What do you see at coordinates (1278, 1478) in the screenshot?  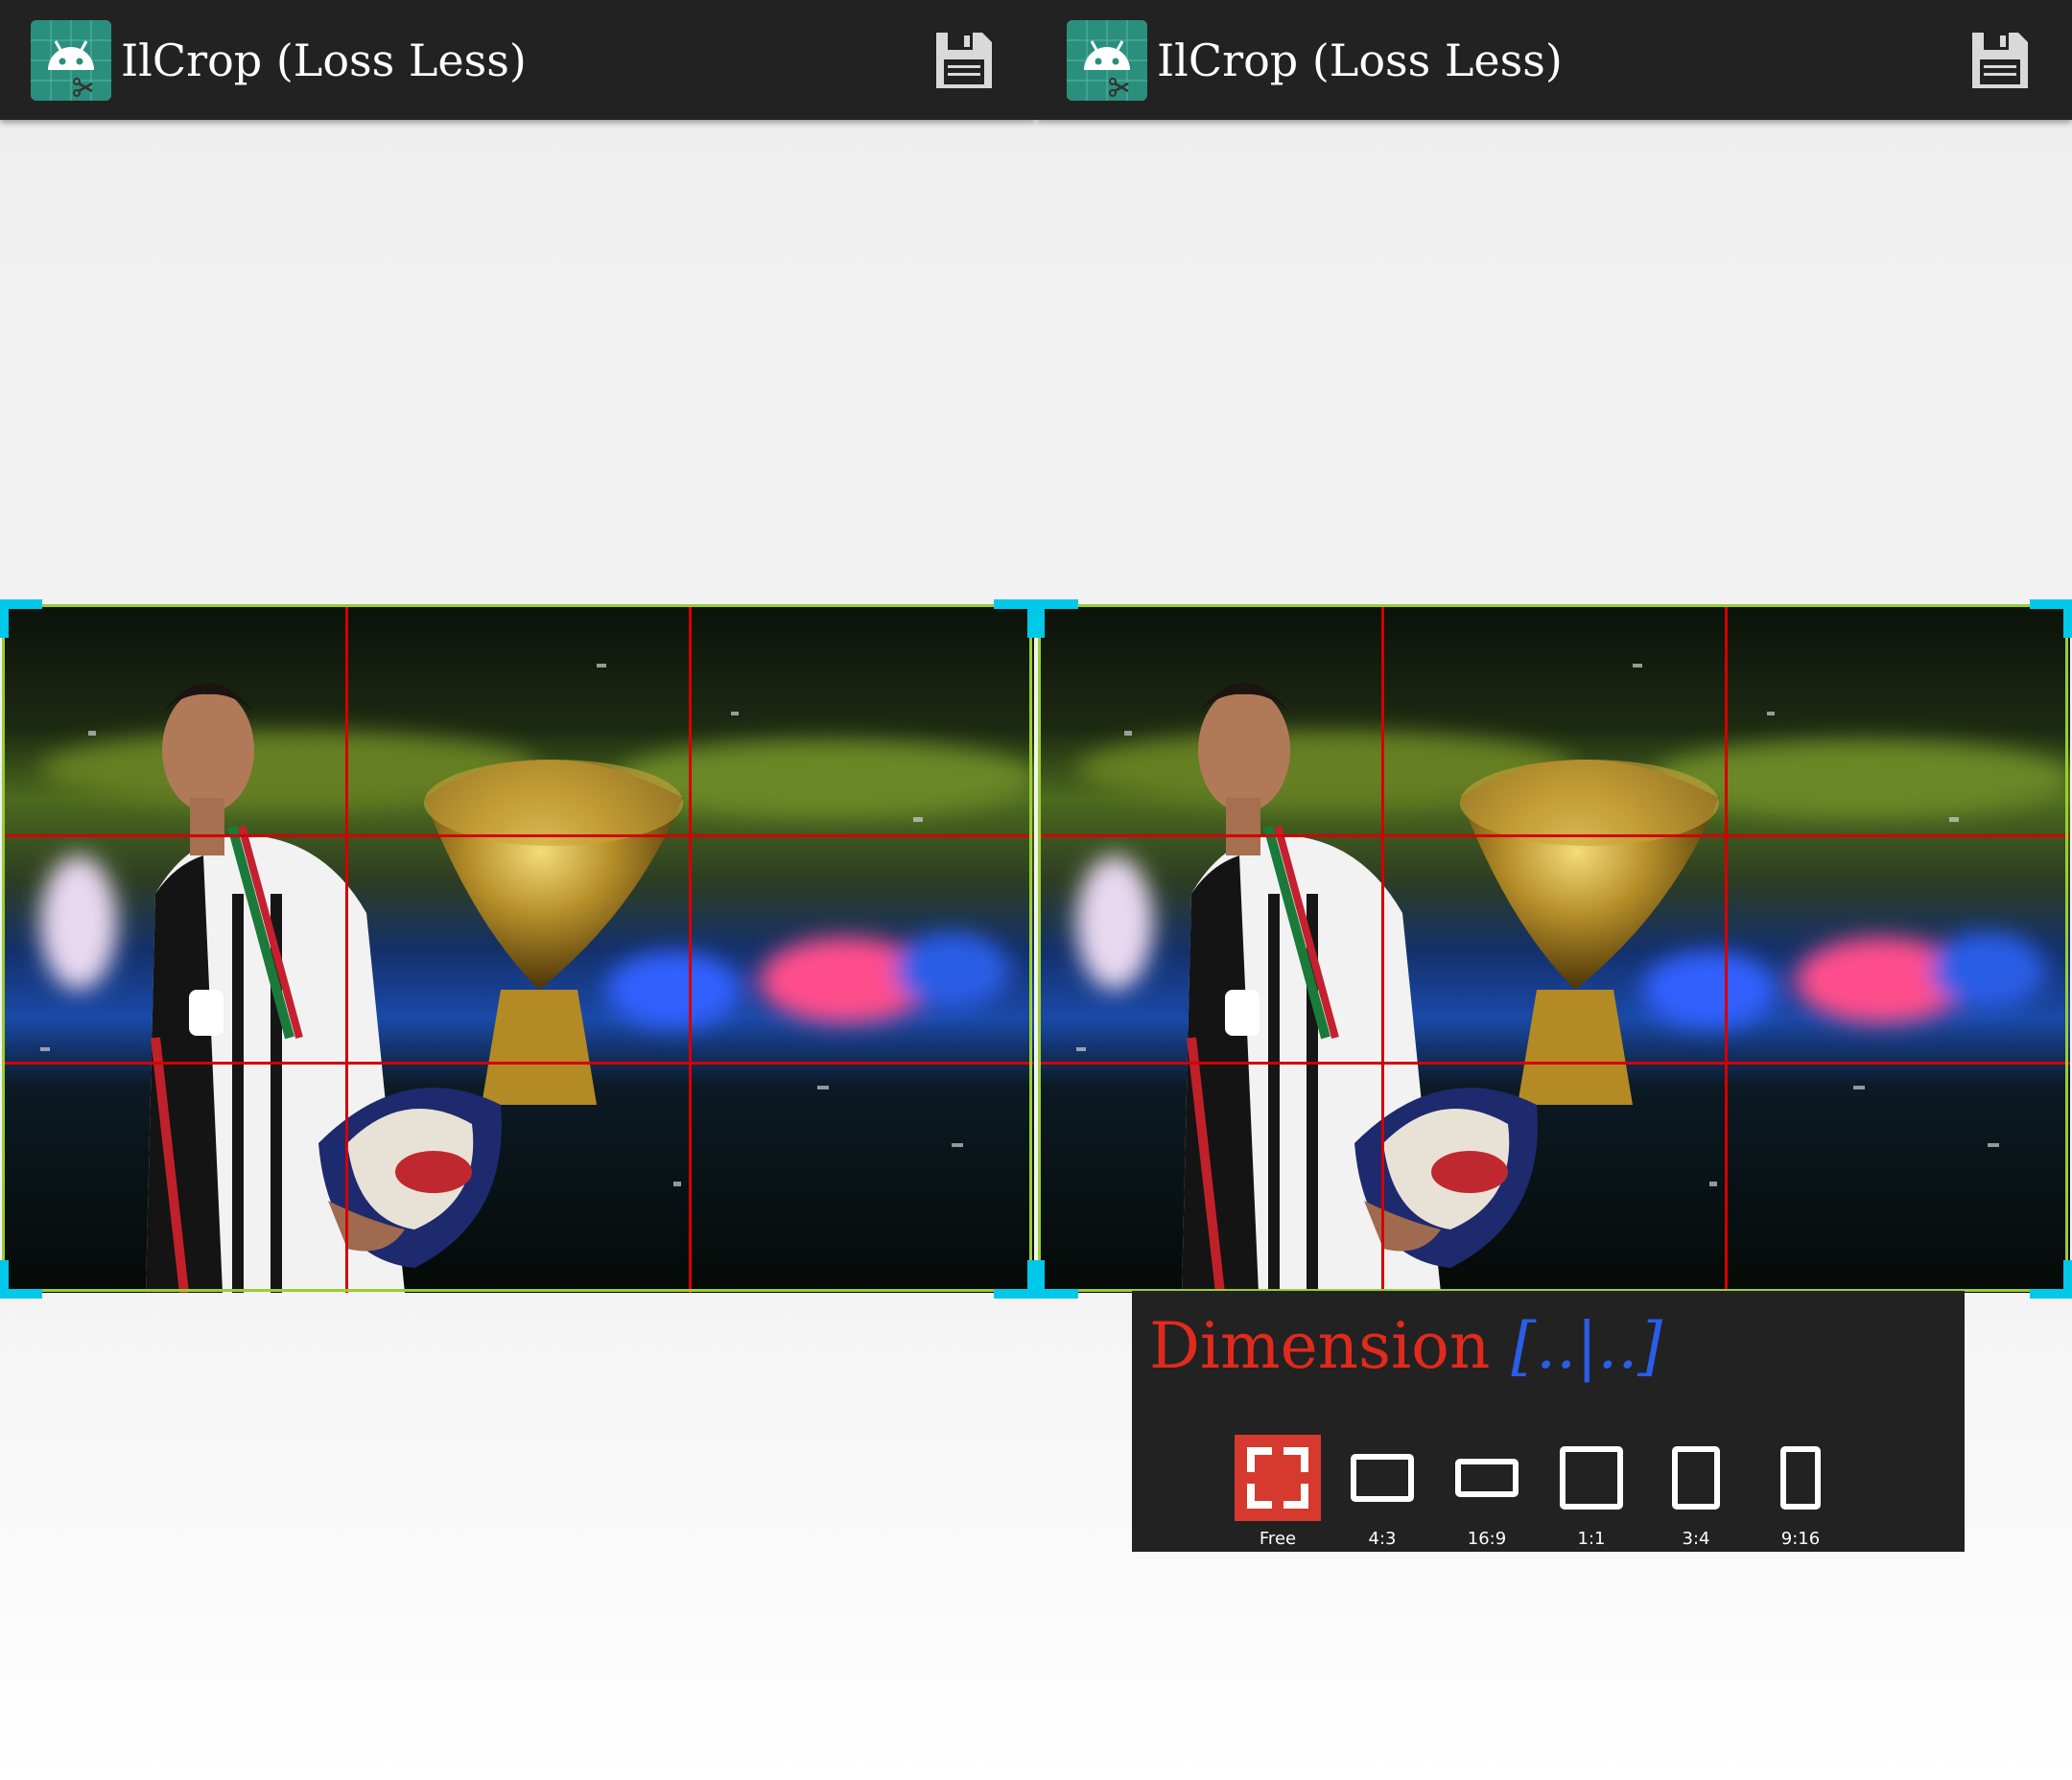 I see `free-crop-icon` at bounding box center [1278, 1478].